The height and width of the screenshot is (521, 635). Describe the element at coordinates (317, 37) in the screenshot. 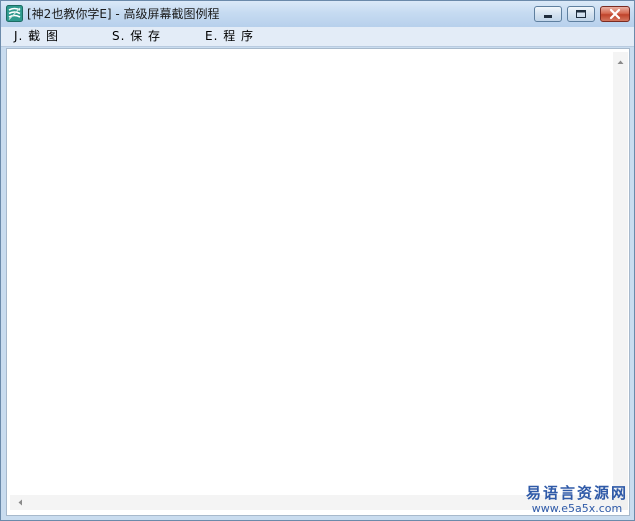

I see `menu-bar: J. 截 图 S. 保 存 E. 程 序` at that location.